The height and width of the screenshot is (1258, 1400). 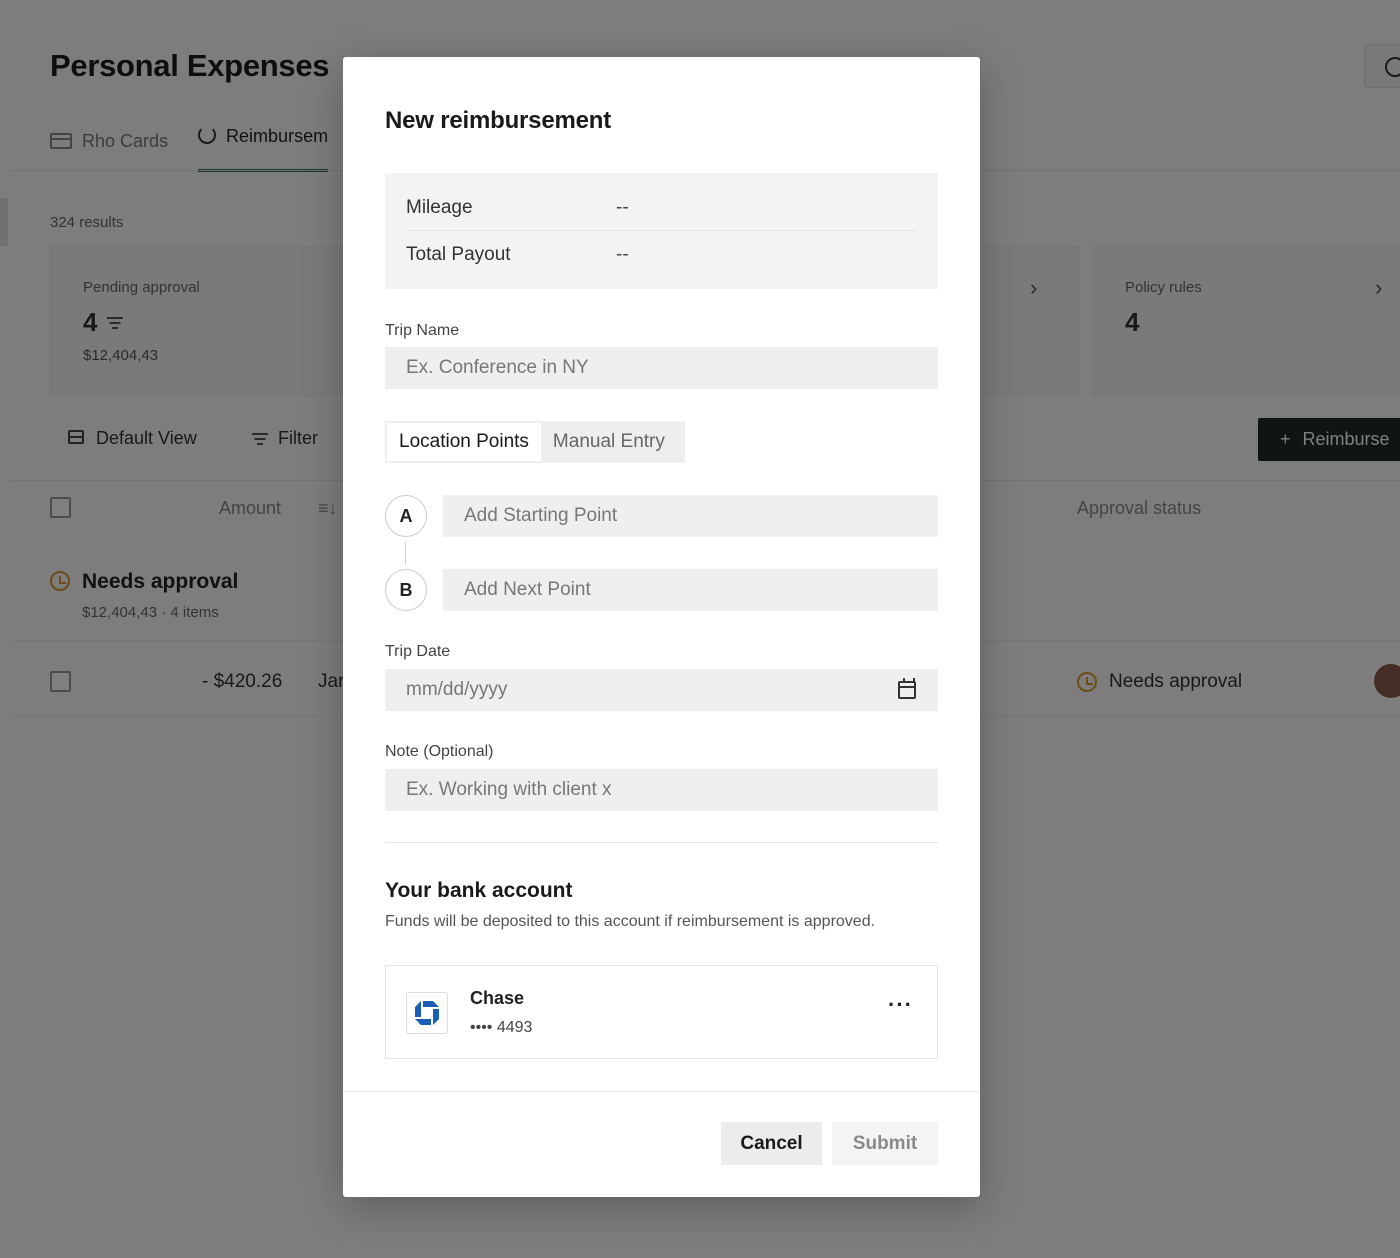 I want to click on note-input: Ex. Working with client x, so click(x=661, y=790).